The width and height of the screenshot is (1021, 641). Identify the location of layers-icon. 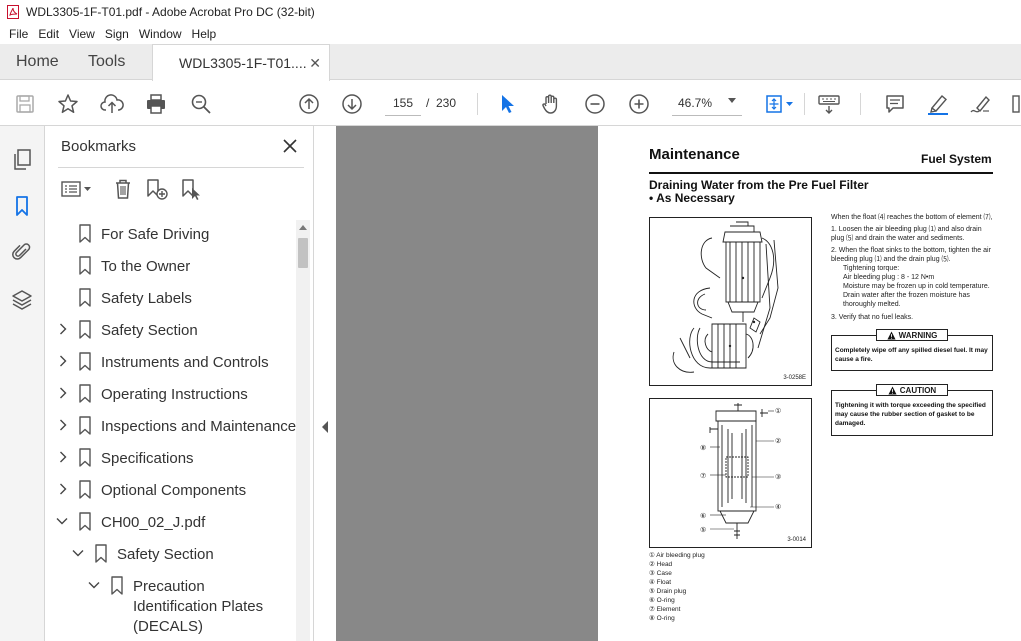
(22, 300).